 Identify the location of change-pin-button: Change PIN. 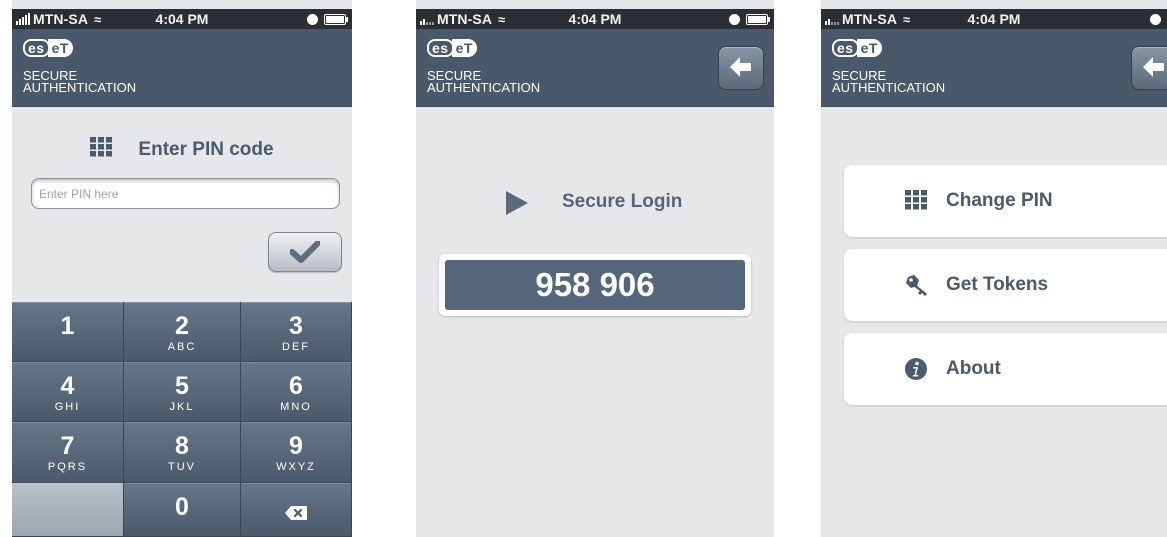
(1005, 201).